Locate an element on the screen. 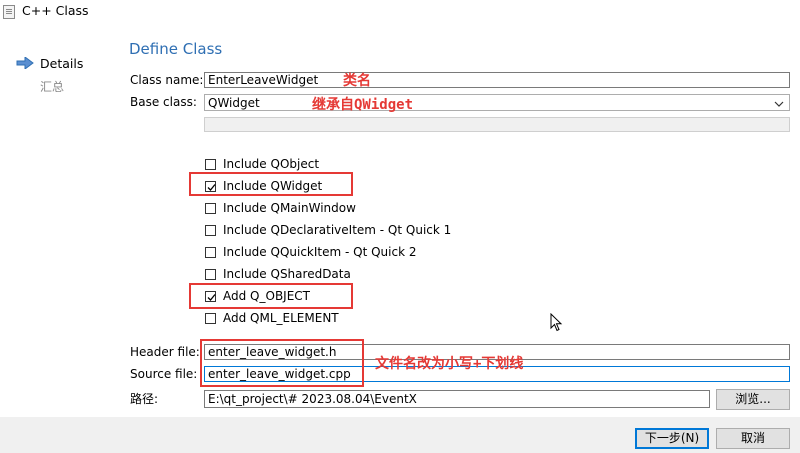 The image size is (800, 453). page-title: Define Class is located at coordinates (176, 49).